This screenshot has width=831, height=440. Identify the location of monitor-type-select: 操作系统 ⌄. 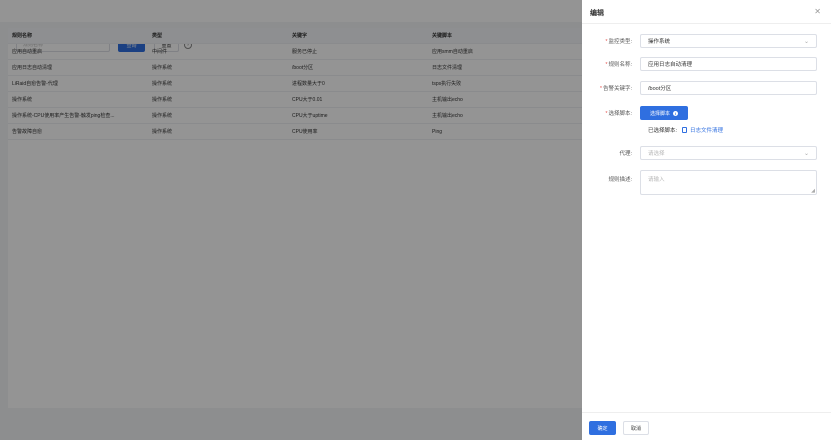
(728, 41).